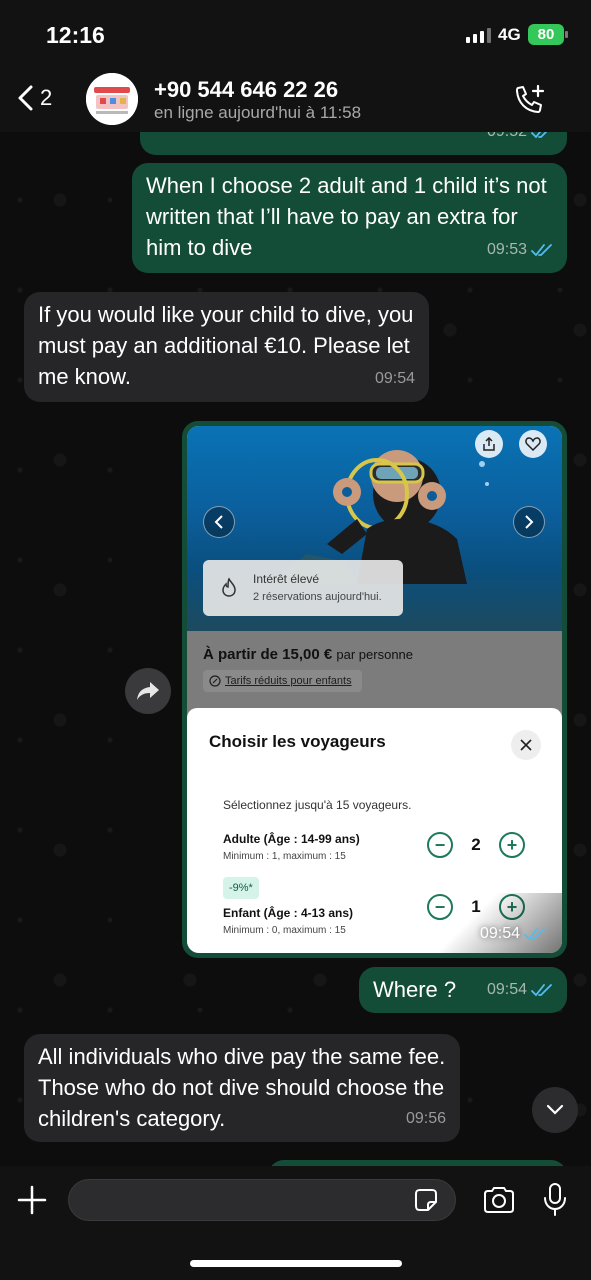  What do you see at coordinates (463, 990) in the screenshot?
I see `message-bubble-outgoing: Where ? 09:54` at bounding box center [463, 990].